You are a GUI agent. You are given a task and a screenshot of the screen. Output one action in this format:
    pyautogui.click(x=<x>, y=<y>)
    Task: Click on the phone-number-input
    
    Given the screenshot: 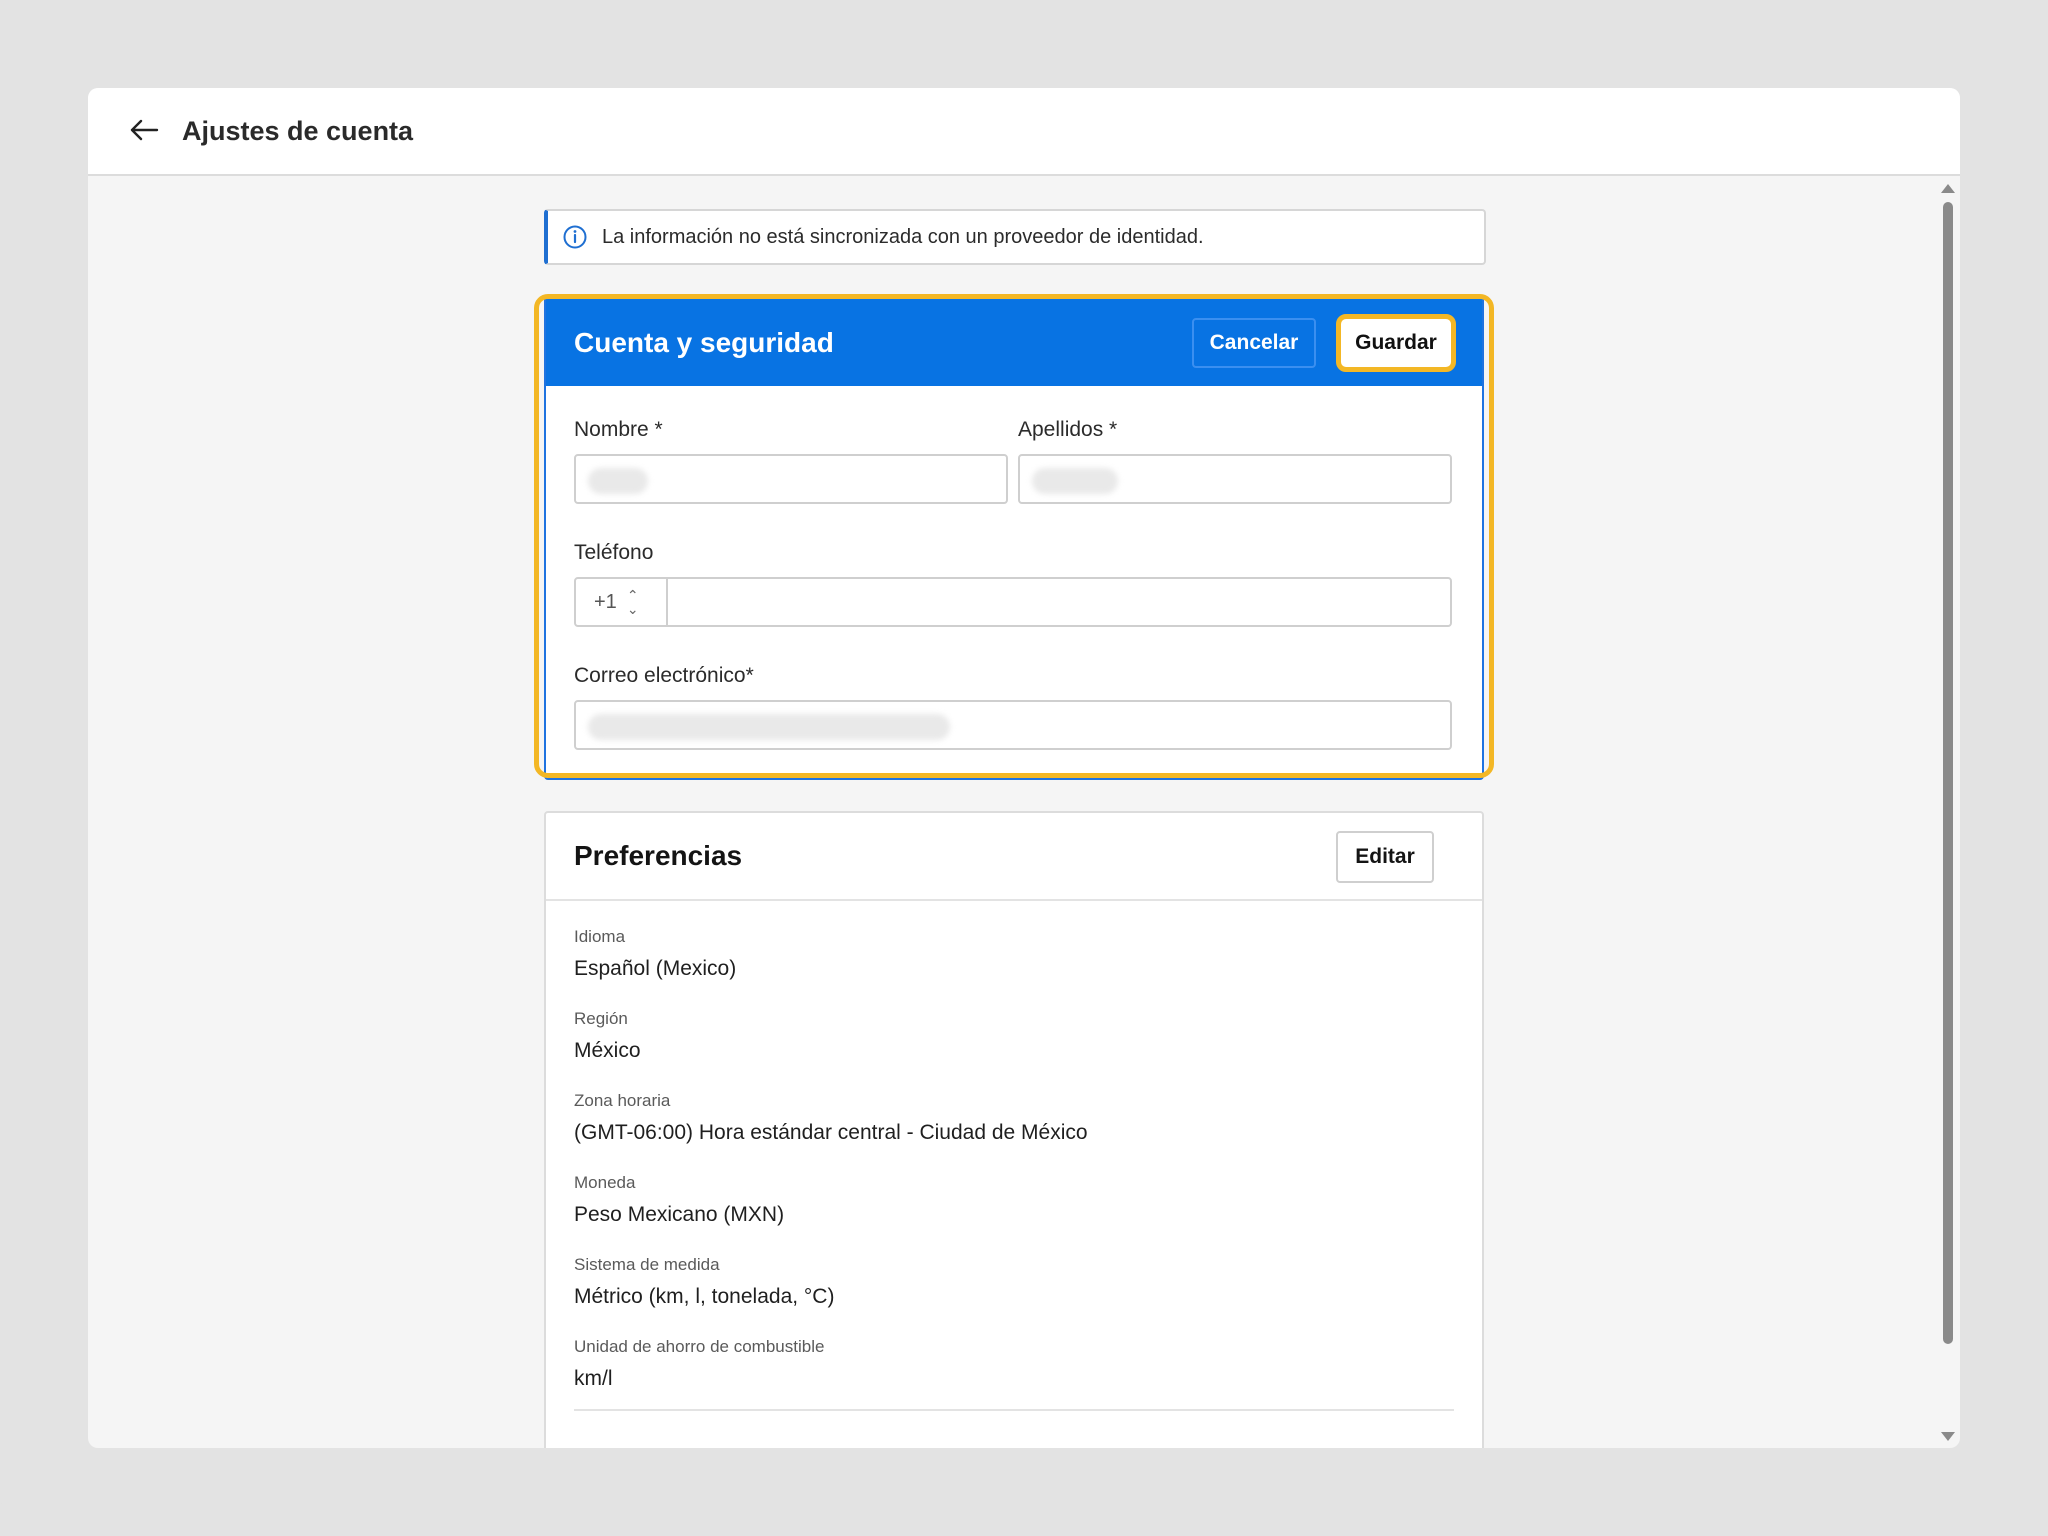 What is the action you would take?
    pyautogui.click(x=1060, y=602)
    